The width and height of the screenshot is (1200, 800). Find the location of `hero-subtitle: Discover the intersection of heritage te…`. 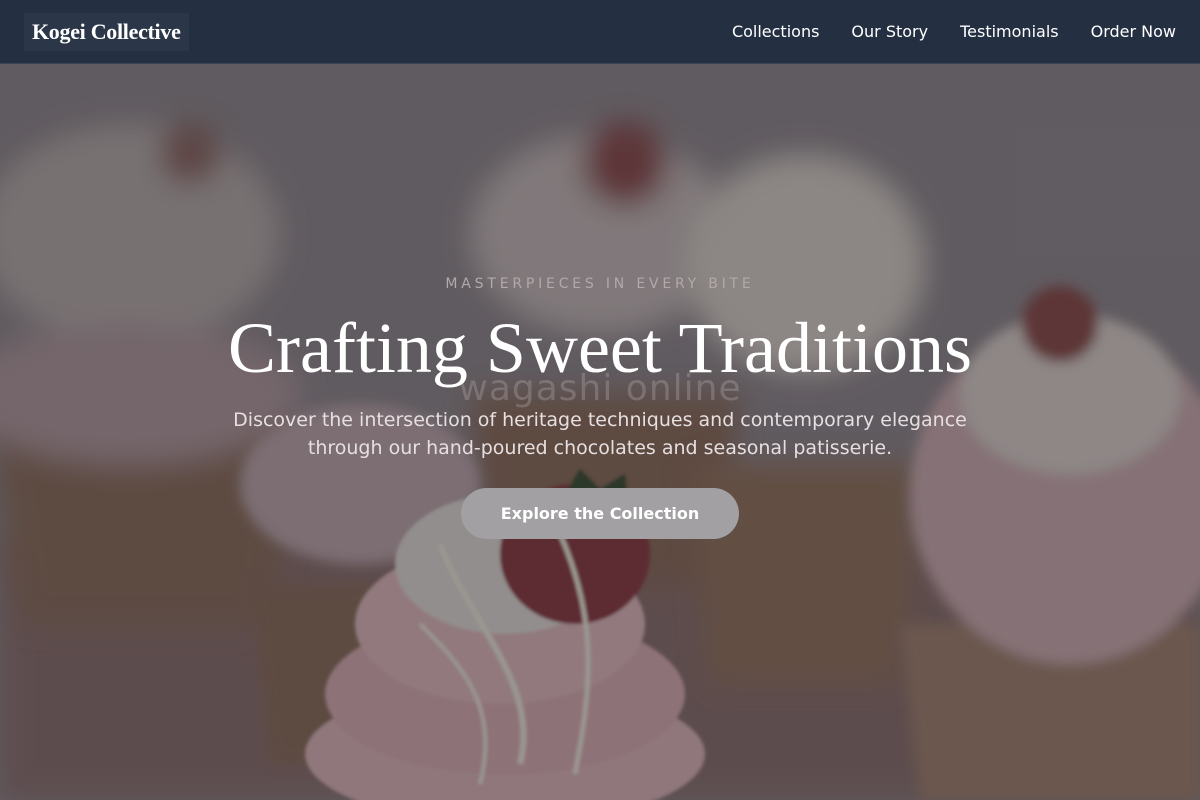

hero-subtitle: Discover the intersection of heritage te… is located at coordinates (600, 434).